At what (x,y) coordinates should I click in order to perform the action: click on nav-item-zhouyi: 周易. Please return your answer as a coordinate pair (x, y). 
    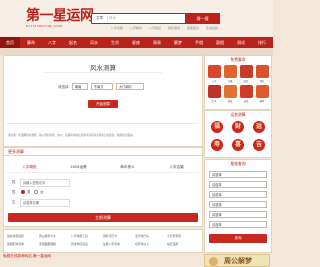
    Looking at the image, I should click on (157, 42).